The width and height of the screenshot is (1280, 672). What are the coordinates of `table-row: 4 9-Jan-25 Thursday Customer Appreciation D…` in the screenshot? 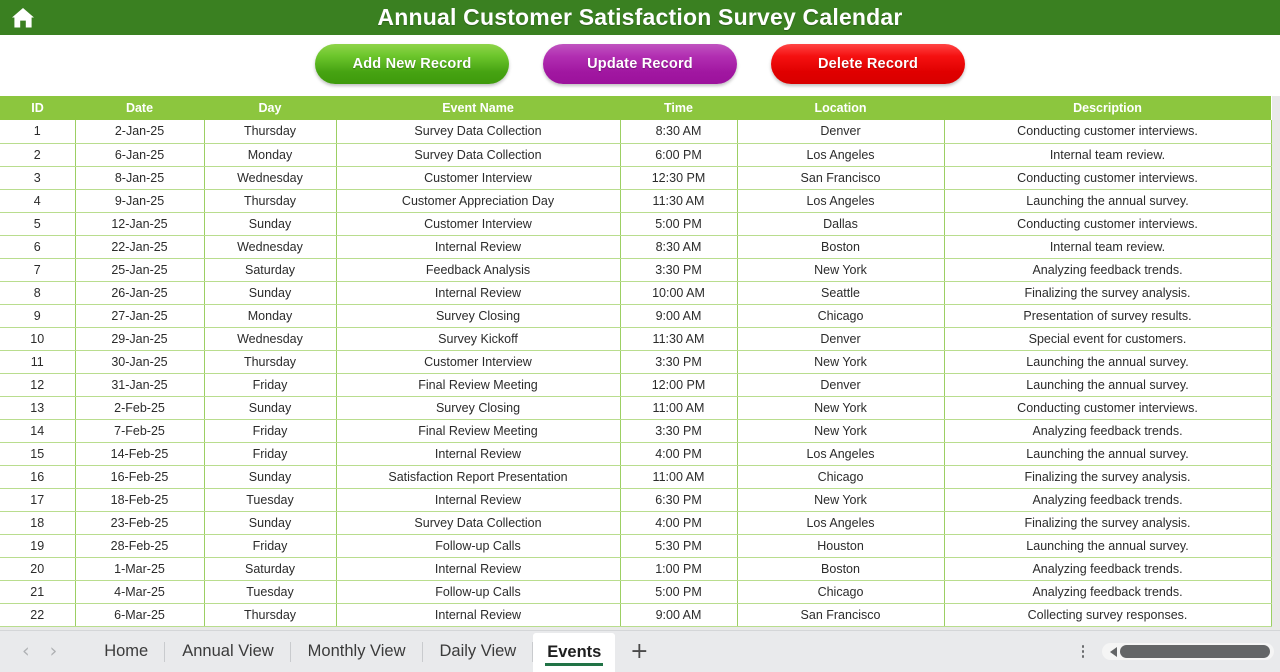 It's located at (636, 201).